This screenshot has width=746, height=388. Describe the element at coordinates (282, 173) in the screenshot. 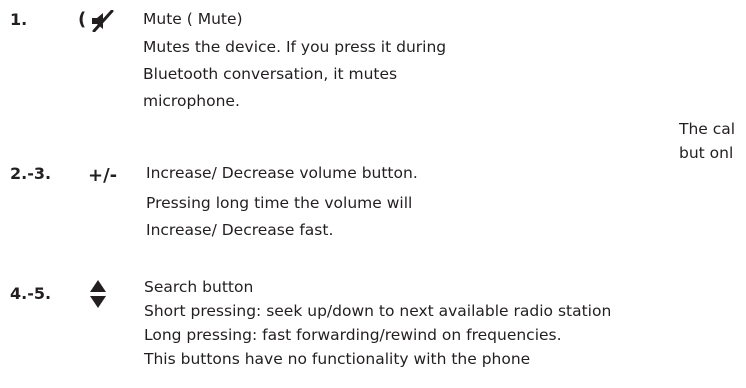

I see `volume-title: Increase/ Decrease volume button.` at that location.